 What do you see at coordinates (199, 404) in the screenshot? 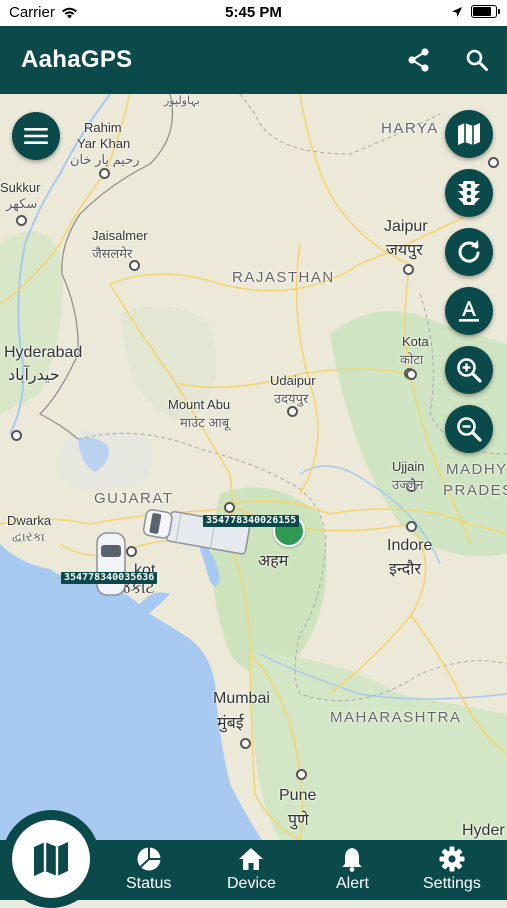
I see `map-label: Mount Abu` at bounding box center [199, 404].